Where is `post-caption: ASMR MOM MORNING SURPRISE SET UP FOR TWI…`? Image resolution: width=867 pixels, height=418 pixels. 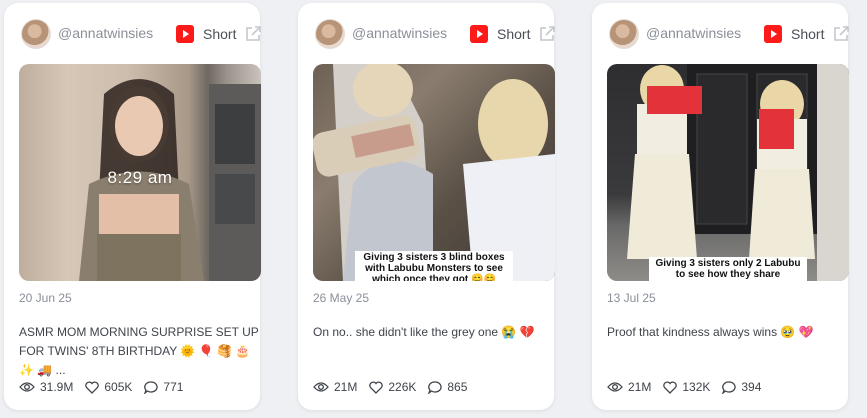 post-caption: ASMR MOM MORNING SURPRISE SET UP FOR TWI… is located at coordinates (139, 351).